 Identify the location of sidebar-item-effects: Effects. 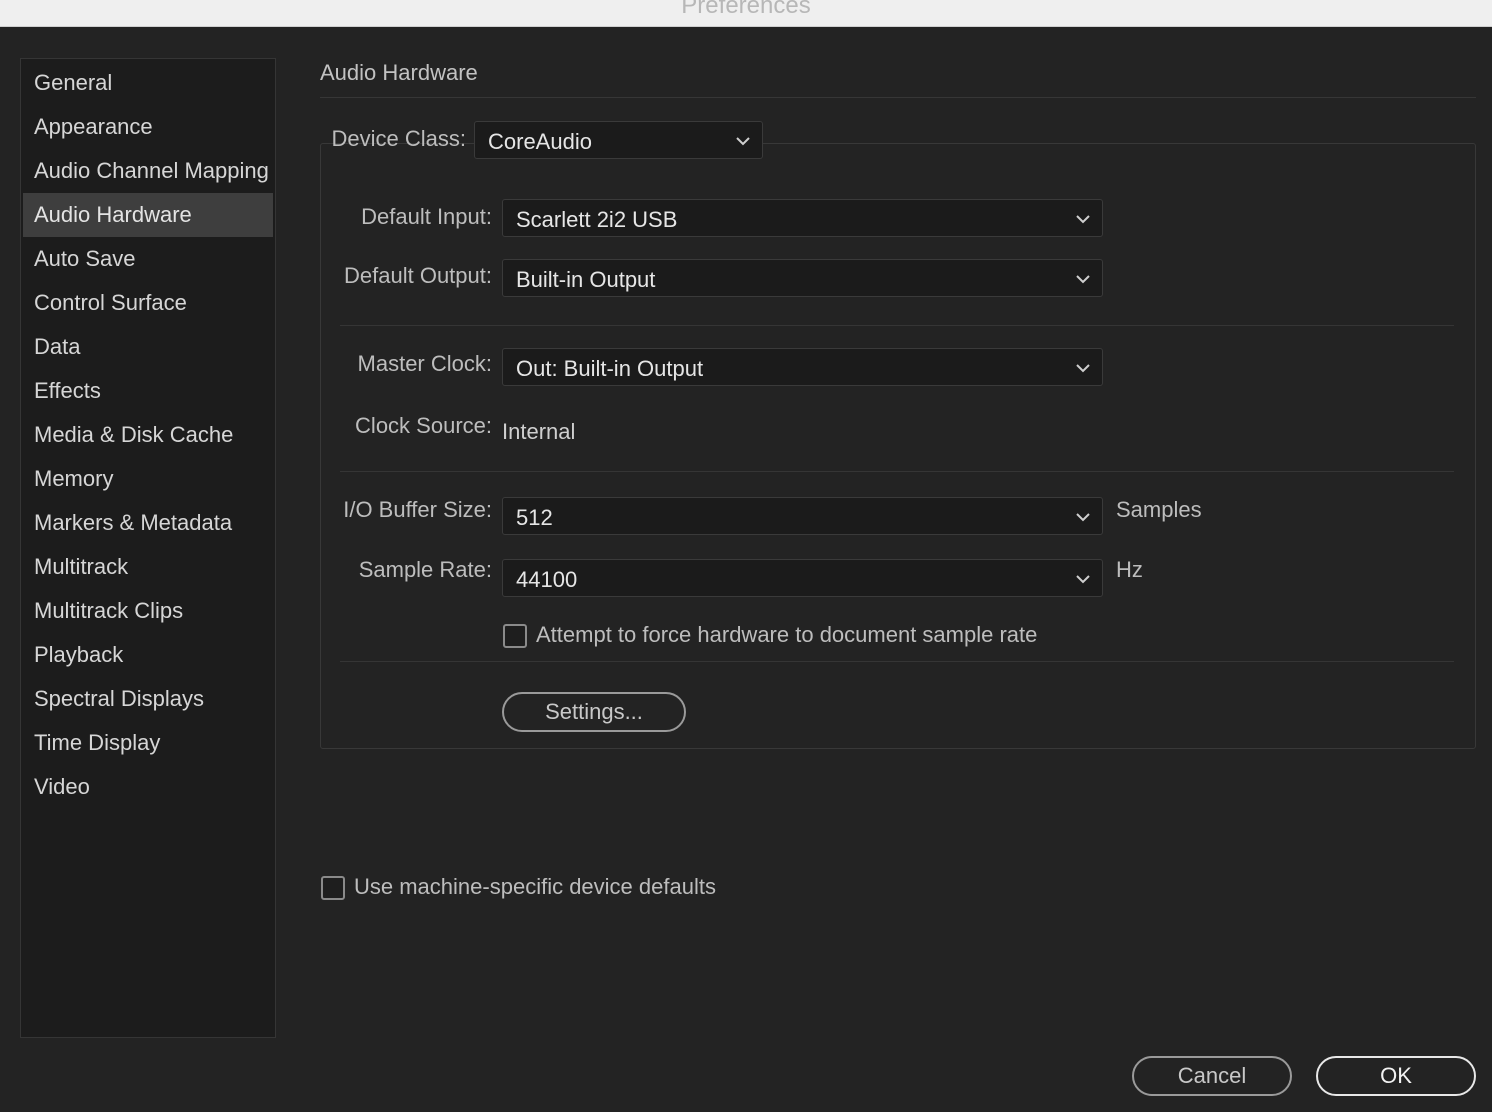
(148, 391).